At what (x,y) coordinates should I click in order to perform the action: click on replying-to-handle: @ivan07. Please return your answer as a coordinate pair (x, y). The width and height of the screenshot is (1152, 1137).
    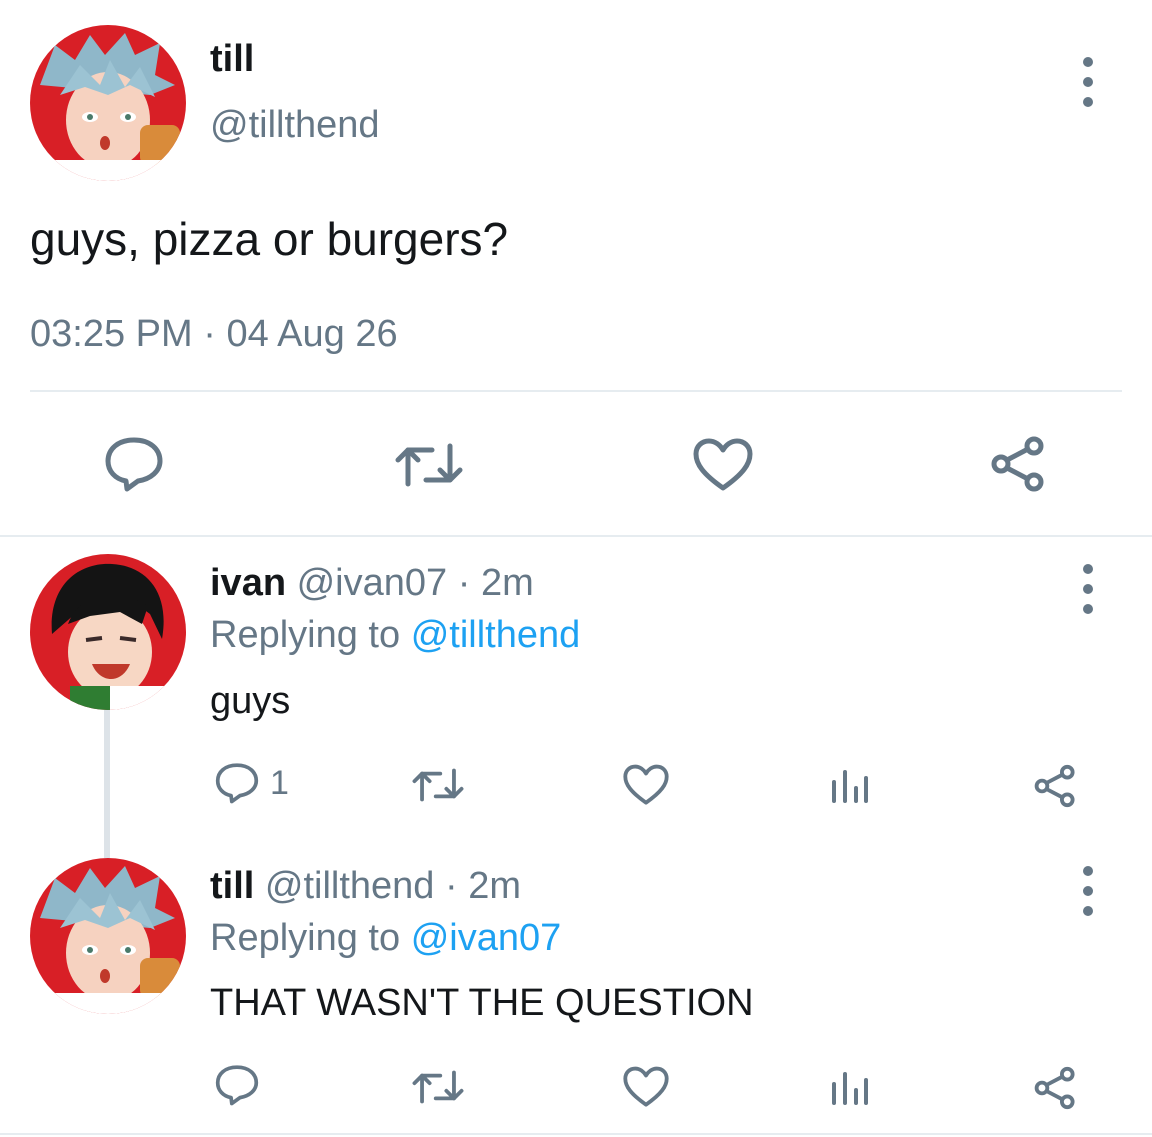
    Looking at the image, I should click on (486, 938).